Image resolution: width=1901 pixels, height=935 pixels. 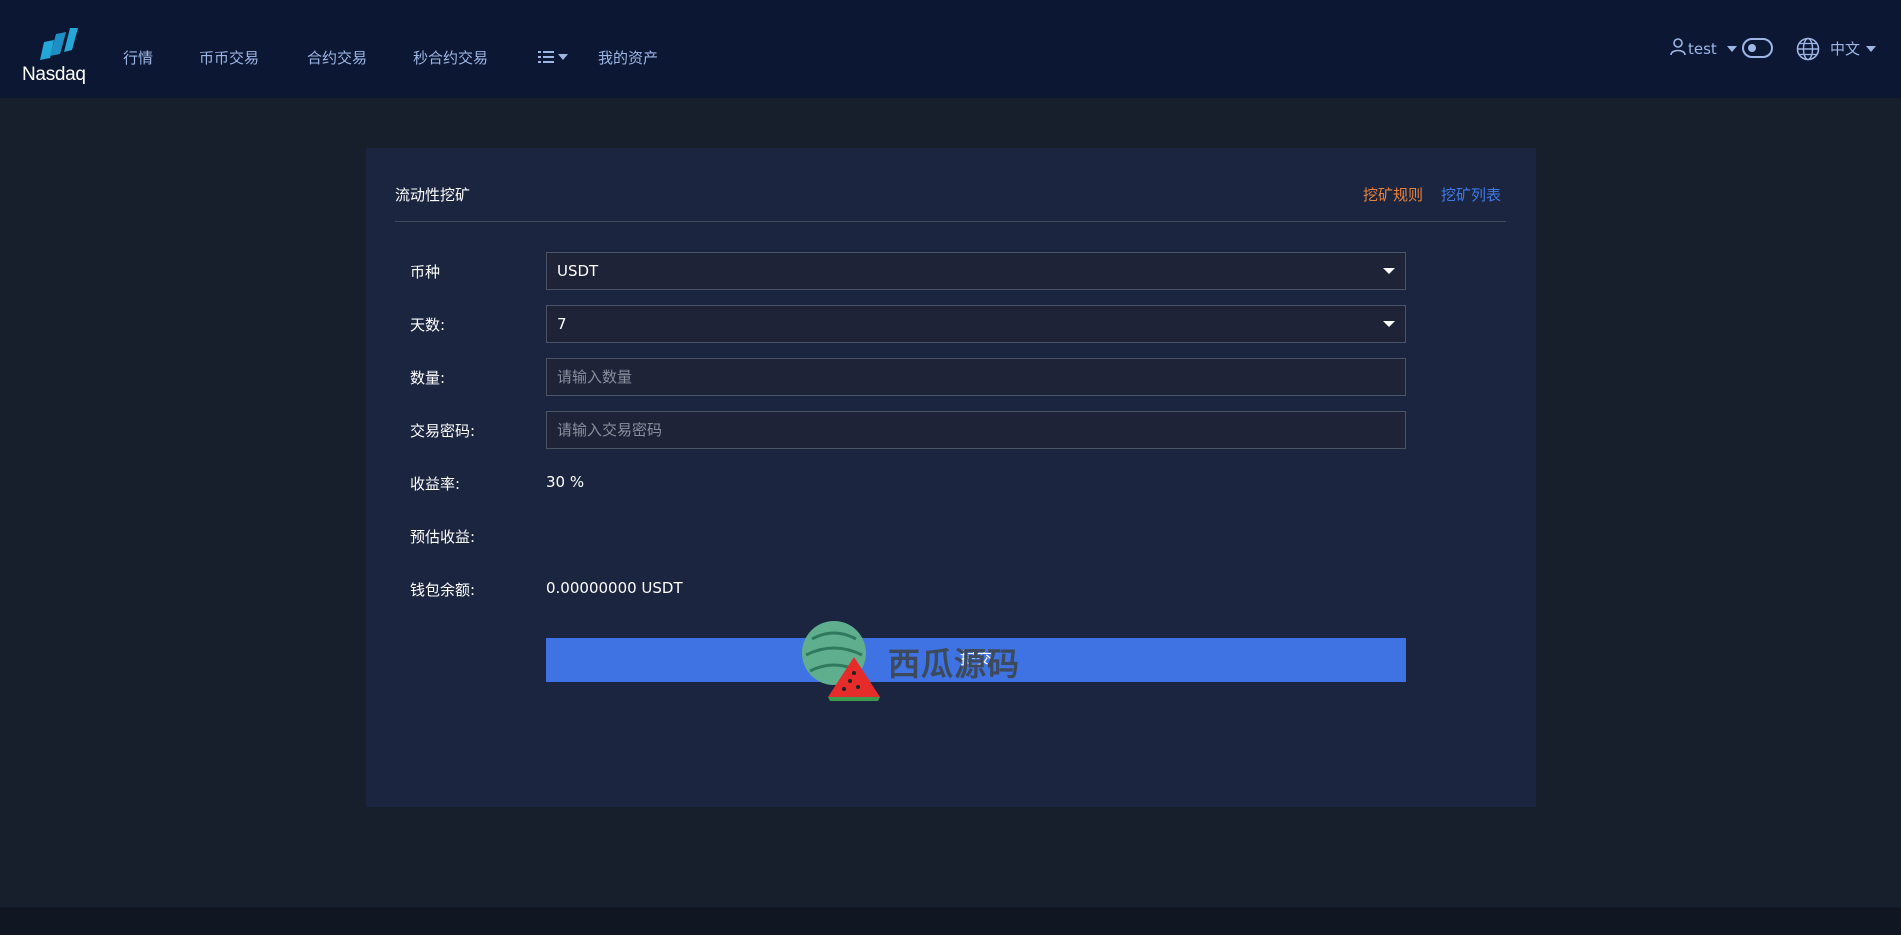 I want to click on amount-label: 数量:, so click(x=428, y=378).